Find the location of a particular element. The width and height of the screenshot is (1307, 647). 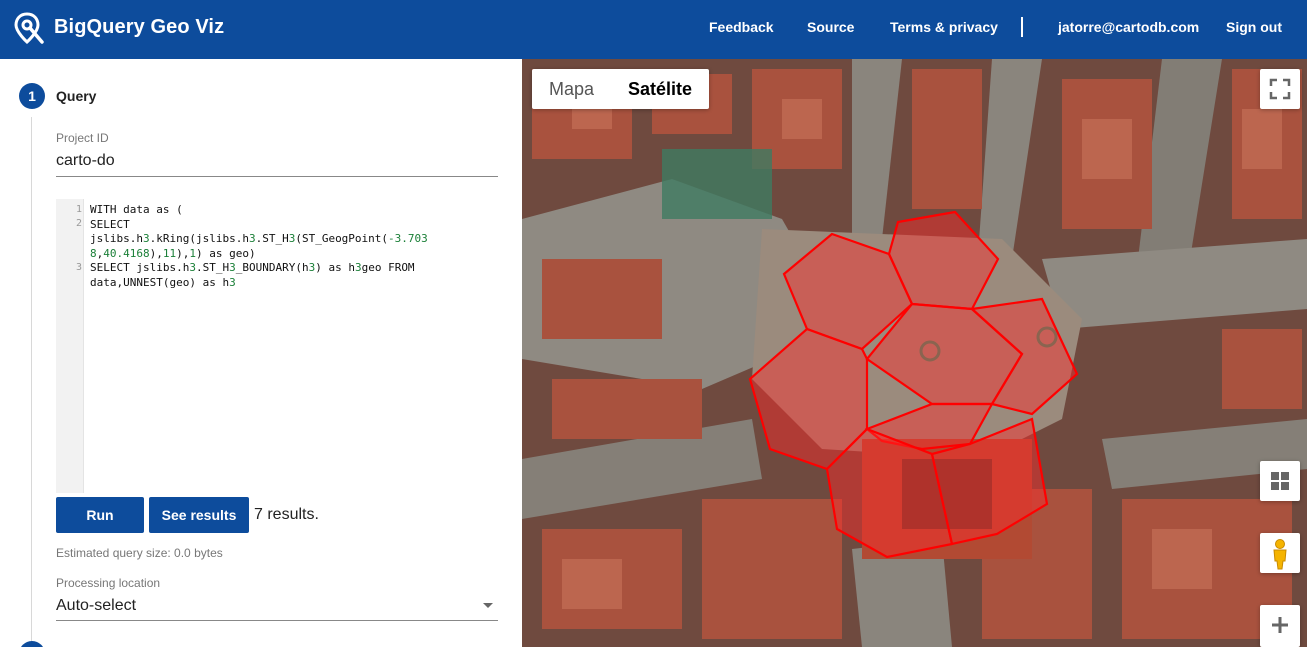

step-title: Query is located at coordinates (76, 96).